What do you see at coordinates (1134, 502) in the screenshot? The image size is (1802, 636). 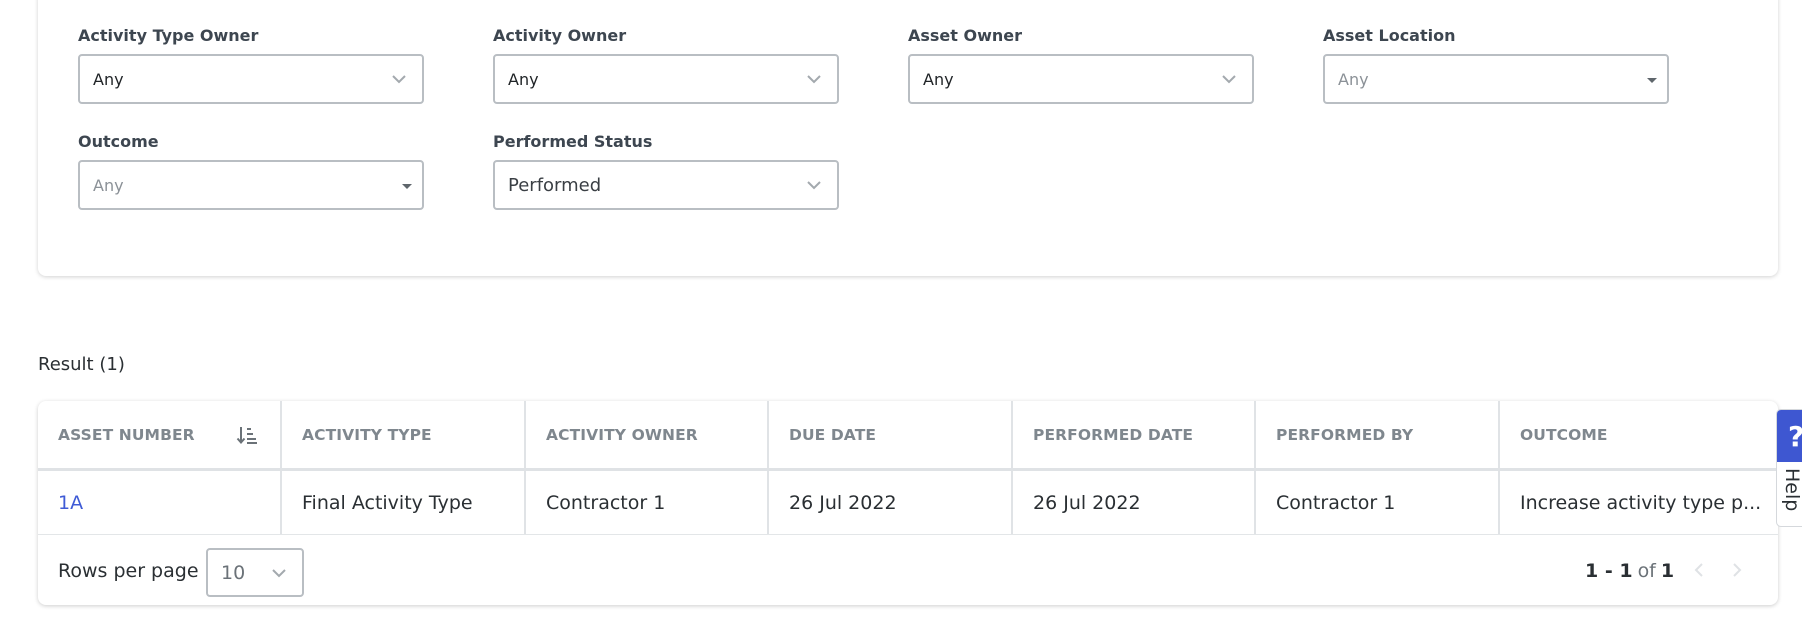 I see `performed-date-cell: 26 Jul 2022` at bounding box center [1134, 502].